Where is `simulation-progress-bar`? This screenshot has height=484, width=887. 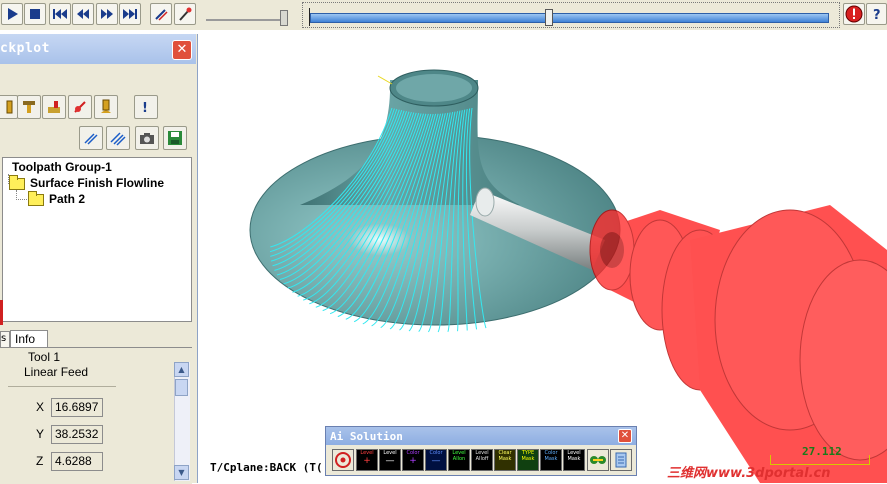 simulation-progress-bar is located at coordinates (569, 18).